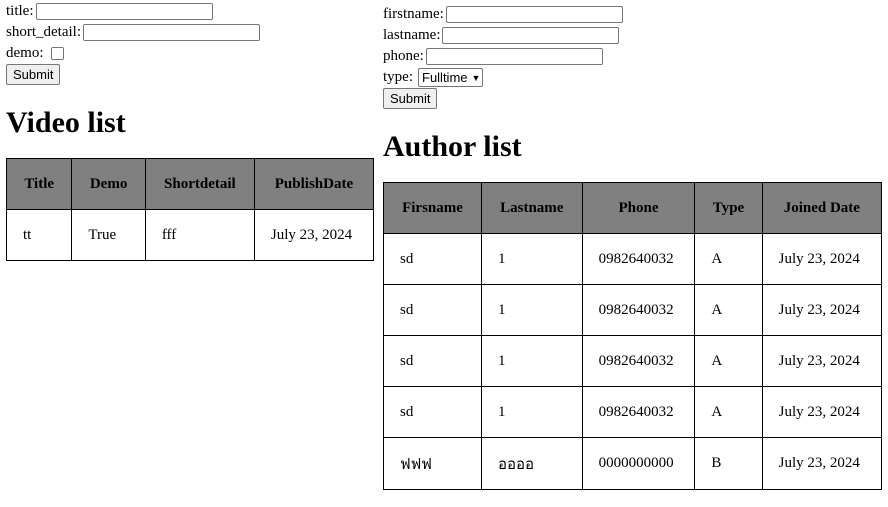 The width and height of the screenshot is (888, 507). What do you see at coordinates (108, 235) in the screenshot?
I see `video-cell-demo: True` at bounding box center [108, 235].